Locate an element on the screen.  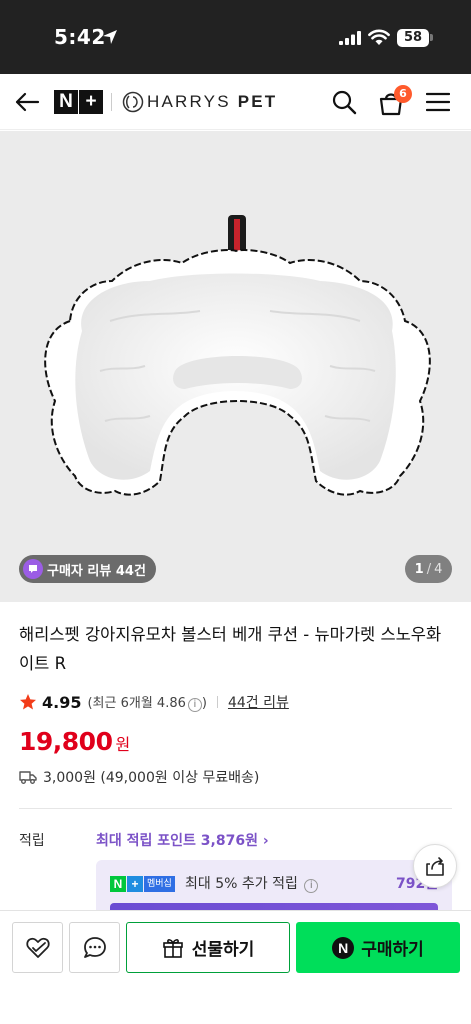
share-button is located at coordinates (435, 866).